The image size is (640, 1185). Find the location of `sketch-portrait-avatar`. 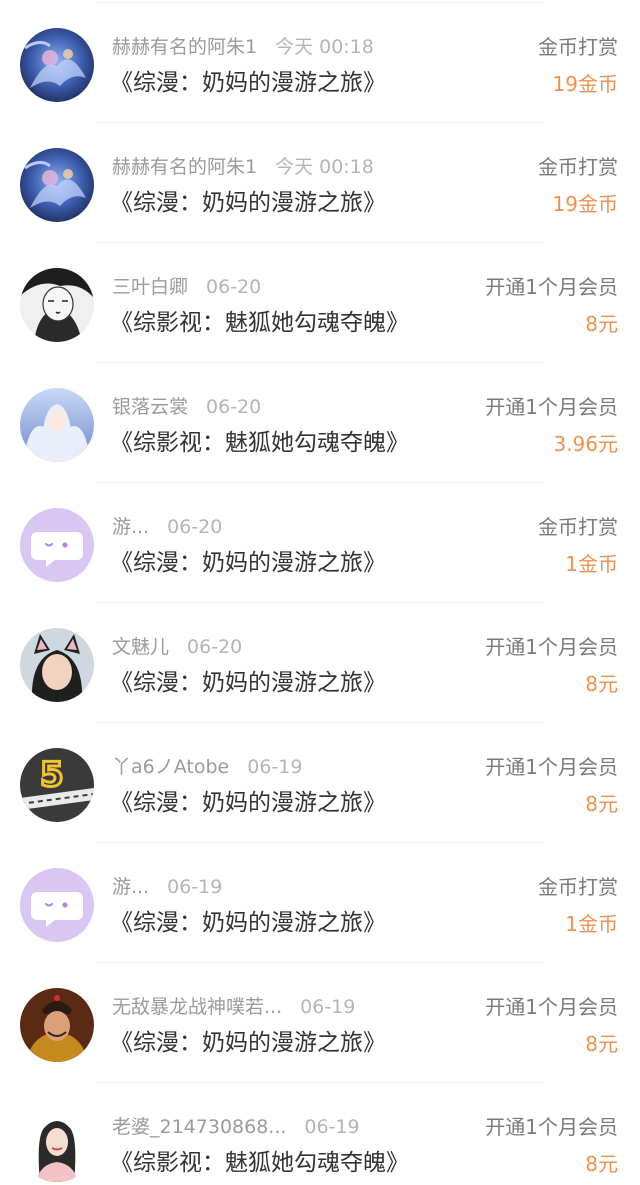

sketch-portrait-avatar is located at coordinates (57, 305).